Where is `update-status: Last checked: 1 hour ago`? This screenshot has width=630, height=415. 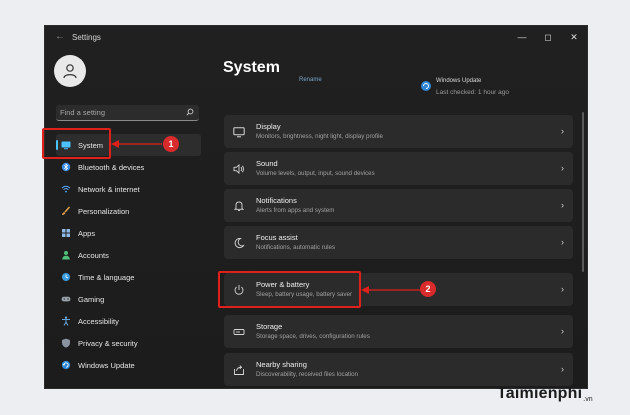 update-status: Last checked: 1 hour ago is located at coordinates (472, 92).